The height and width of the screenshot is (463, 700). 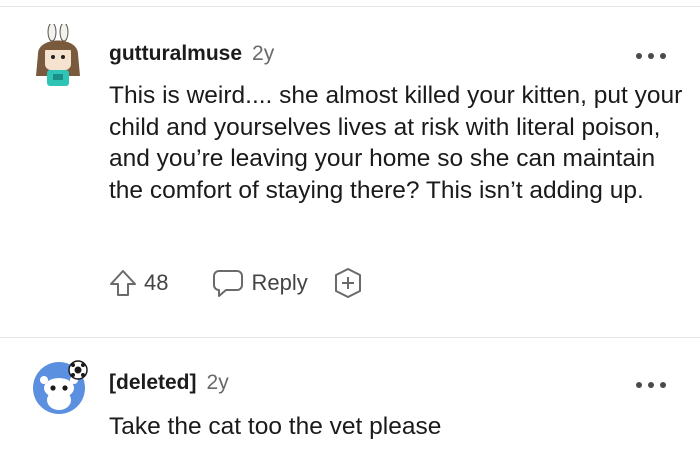 I want to click on comment-actions: 48 Reply, so click(x=236, y=283).